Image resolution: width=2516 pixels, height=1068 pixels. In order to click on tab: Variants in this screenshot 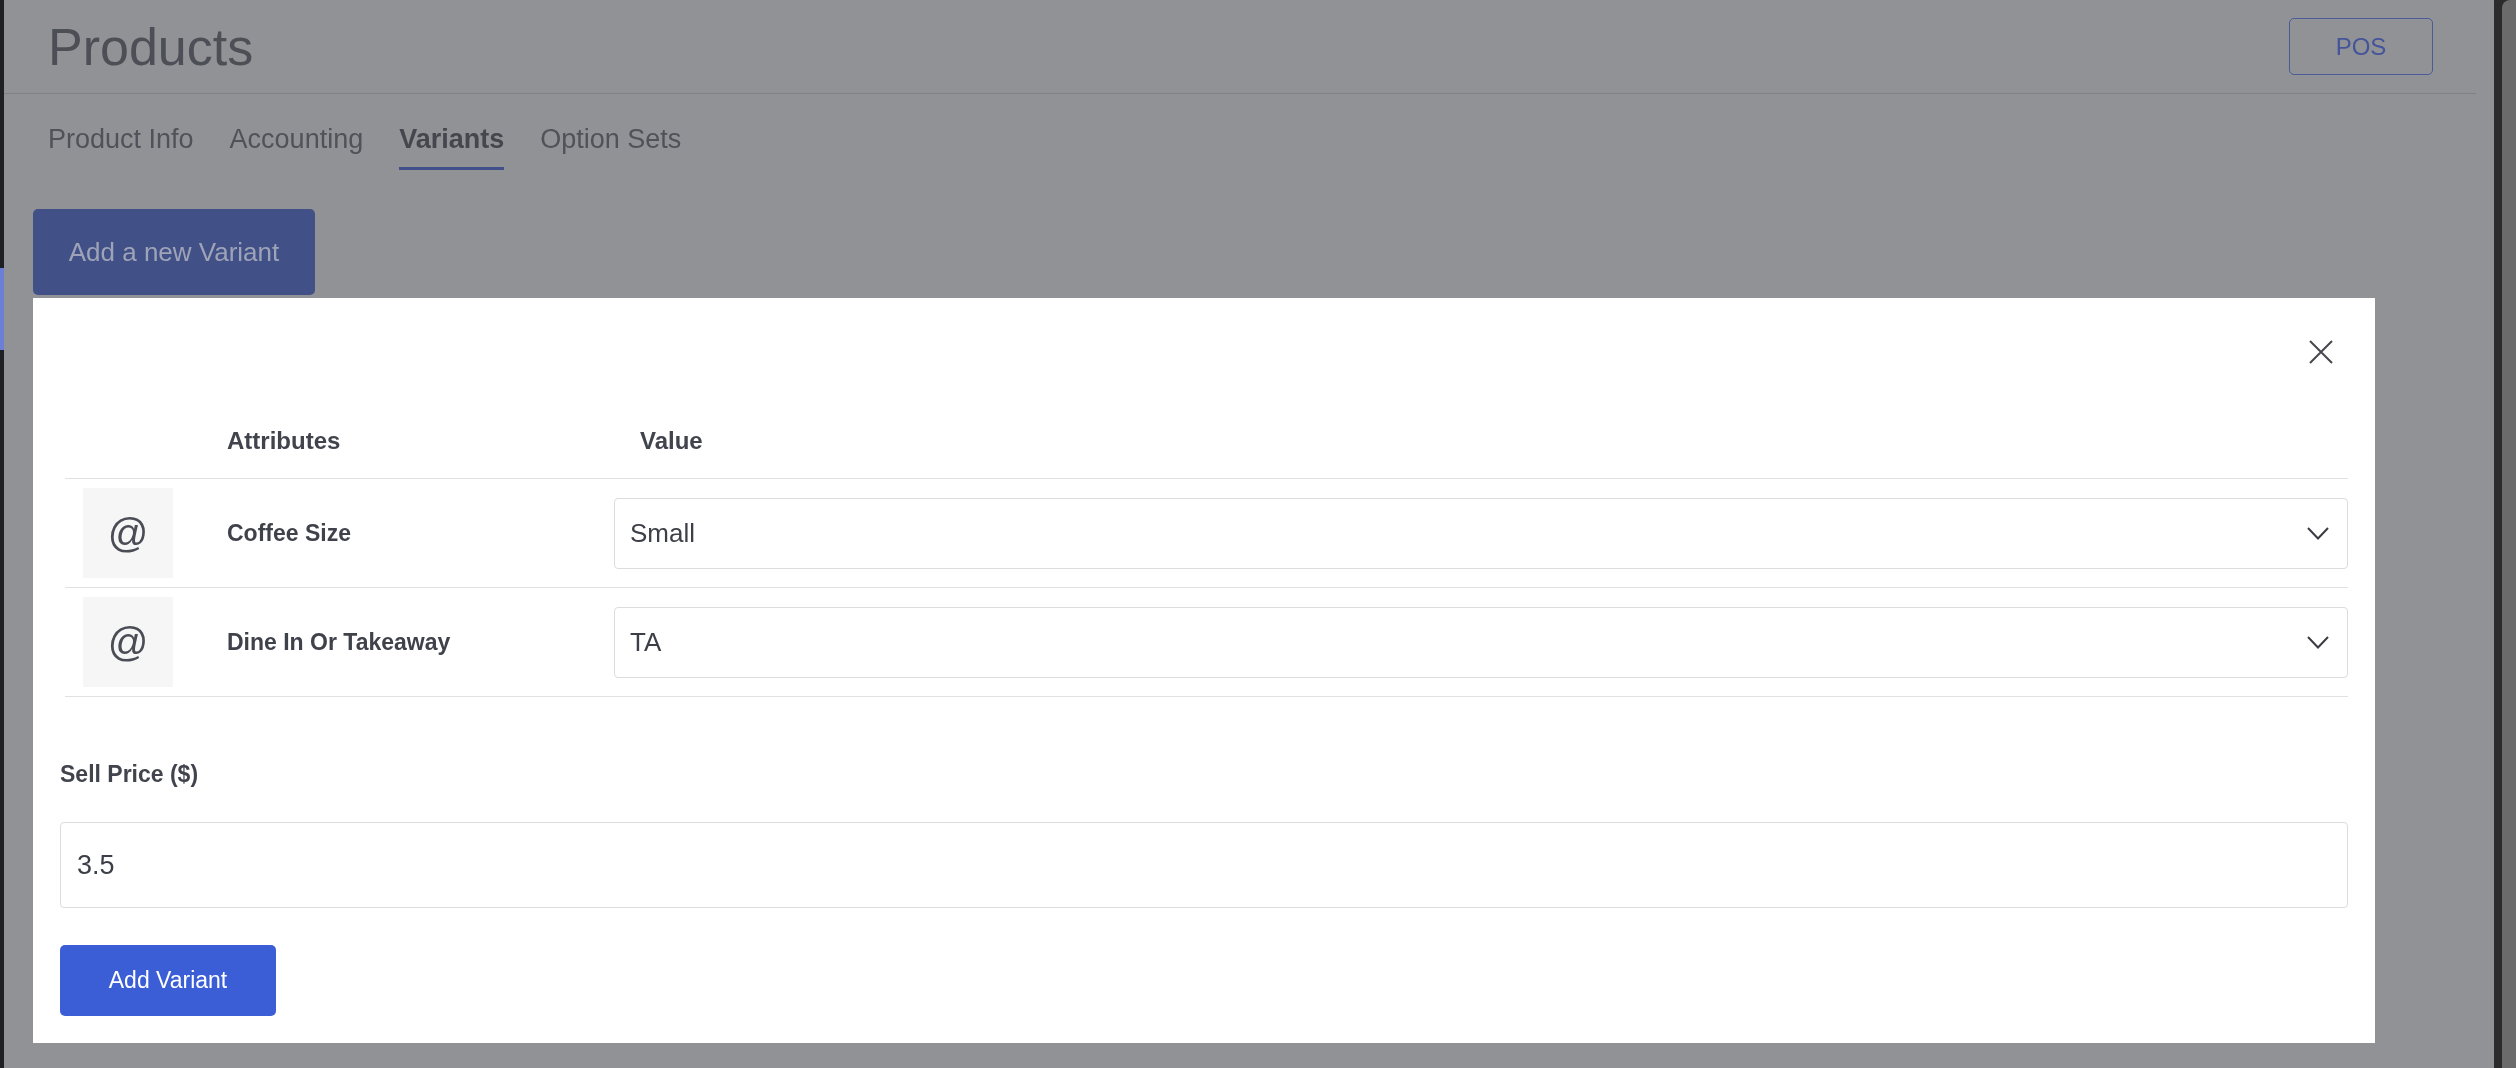, I will do `click(452, 146)`.